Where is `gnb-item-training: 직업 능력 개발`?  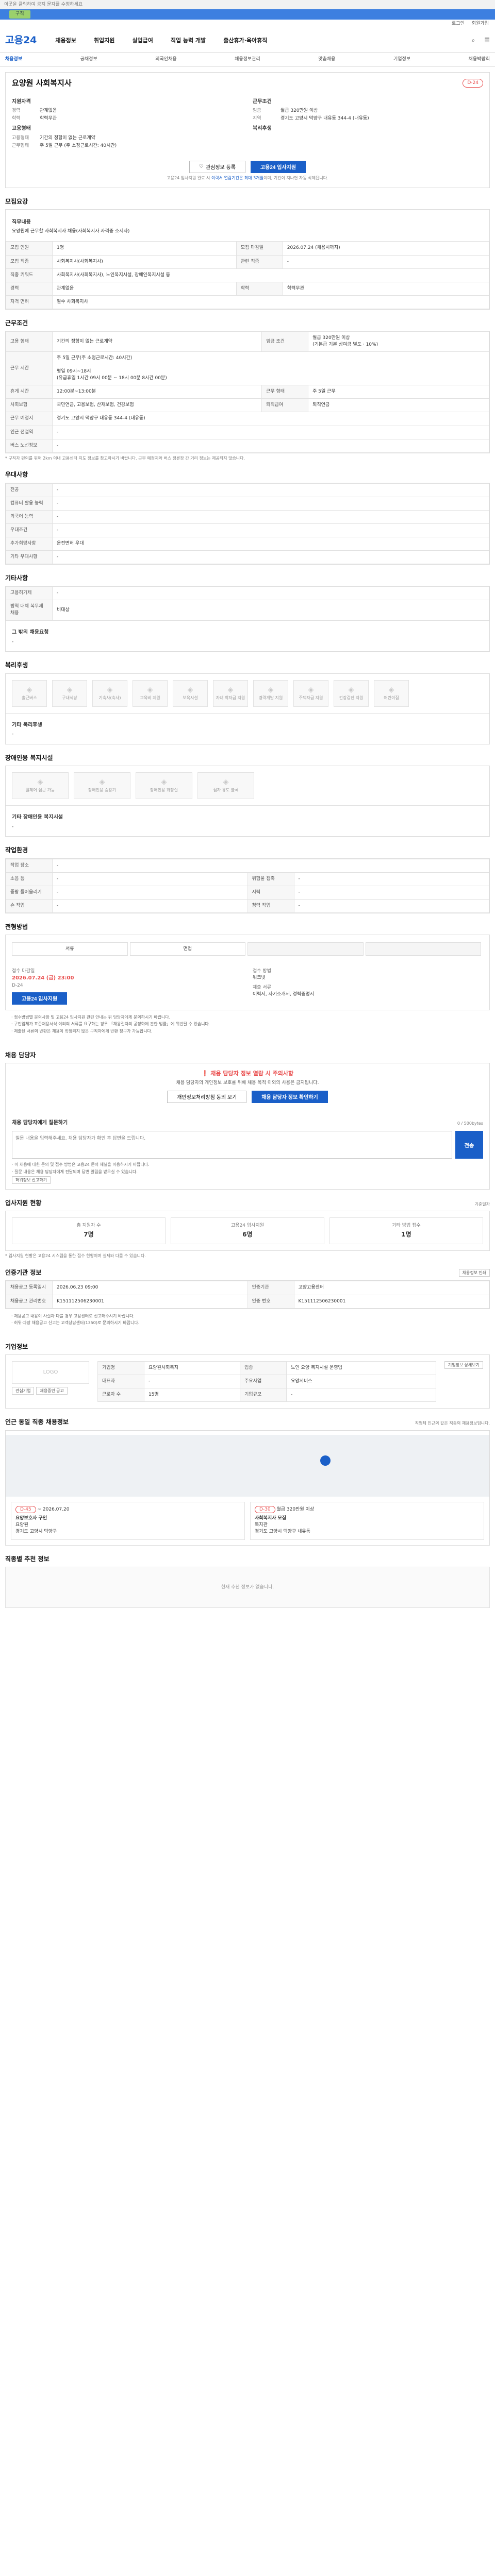 gnb-item-training: 직업 능력 개발 is located at coordinates (188, 41).